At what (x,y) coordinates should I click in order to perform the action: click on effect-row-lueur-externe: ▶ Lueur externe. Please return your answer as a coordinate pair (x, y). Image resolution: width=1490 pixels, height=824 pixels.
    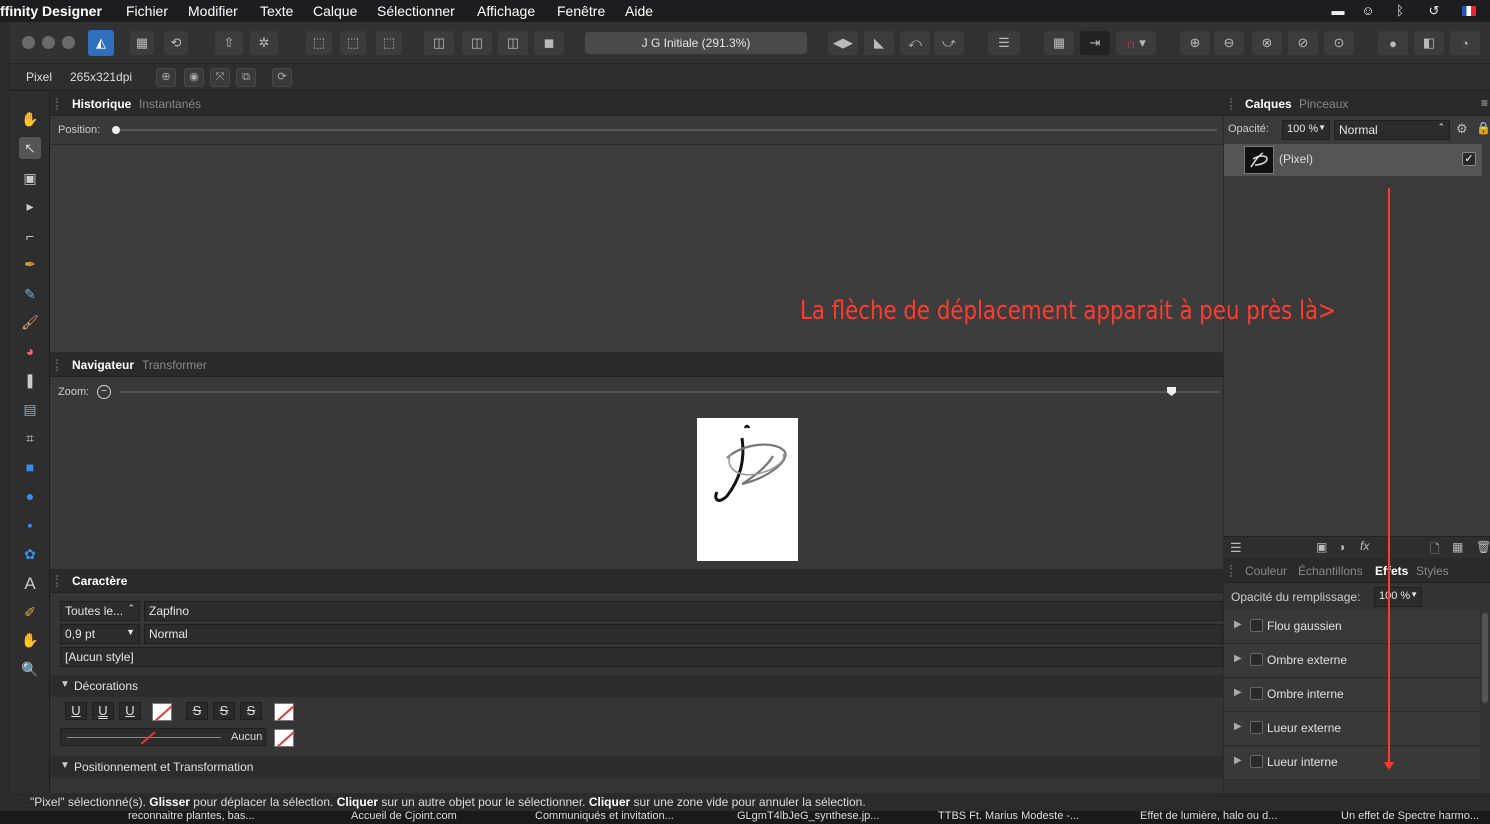
    Looking at the image, I should click on (1352, 729).